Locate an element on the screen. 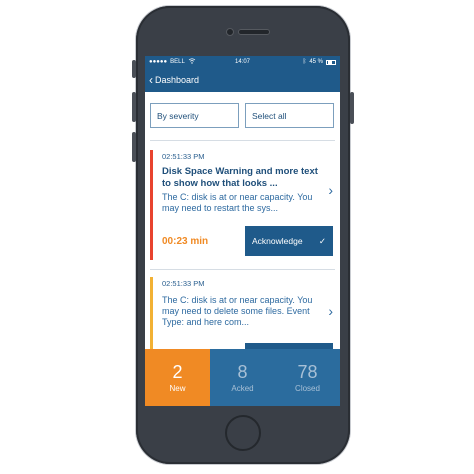 This screenshot has height=474, width=474. status-time: 14:07 is located at coordinates (242, 62).